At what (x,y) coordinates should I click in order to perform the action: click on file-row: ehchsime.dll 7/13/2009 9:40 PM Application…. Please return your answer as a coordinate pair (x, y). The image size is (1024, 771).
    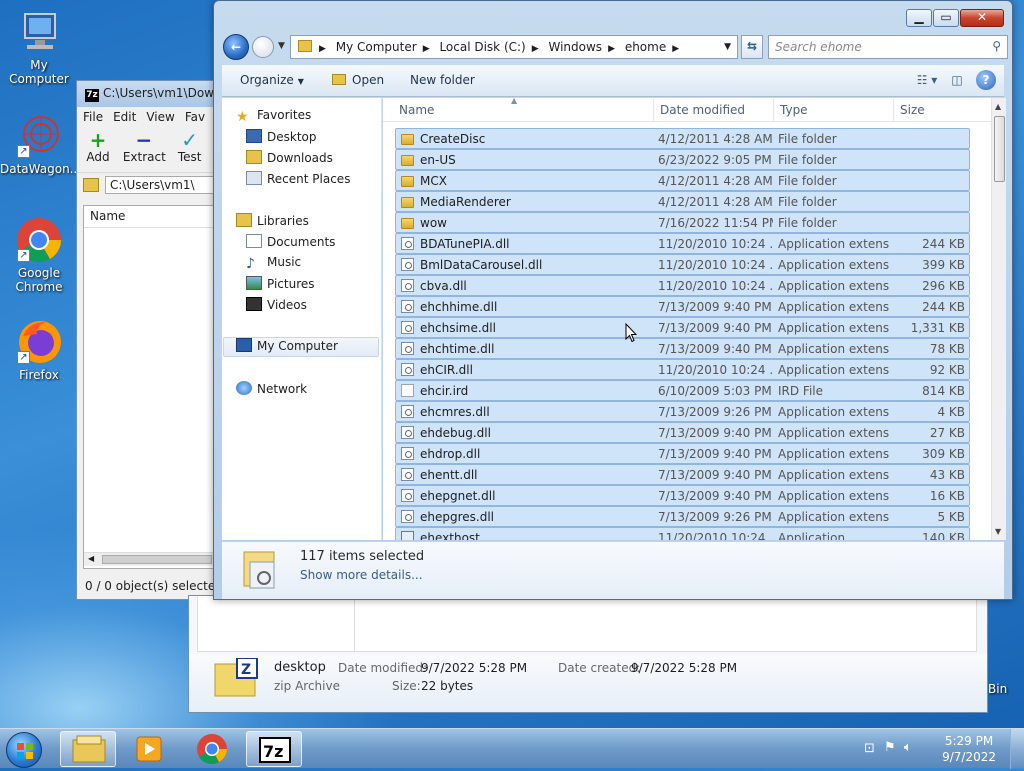
    Looking at the image, I should click on (682, 327).